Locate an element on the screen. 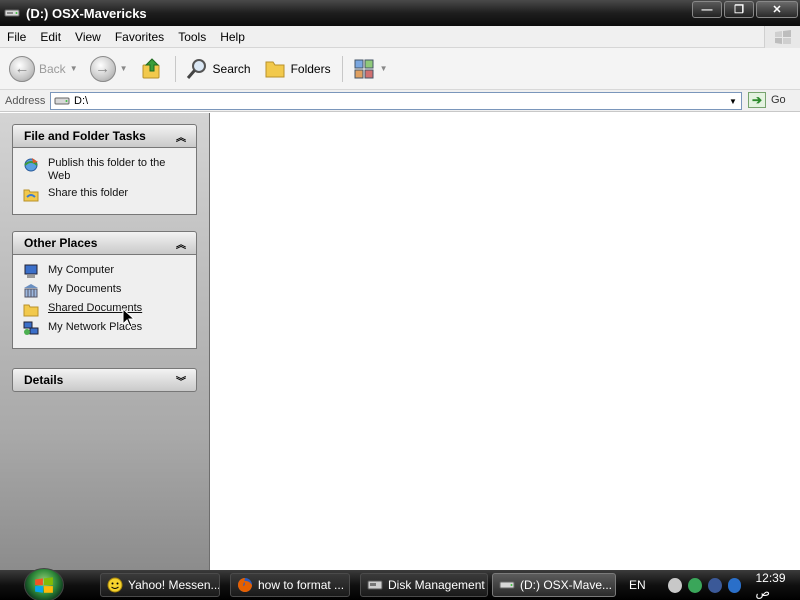 Image resolution: width=800 pixels, height=600 pixels. up-folder-icon is located at coordinates (151, 67).